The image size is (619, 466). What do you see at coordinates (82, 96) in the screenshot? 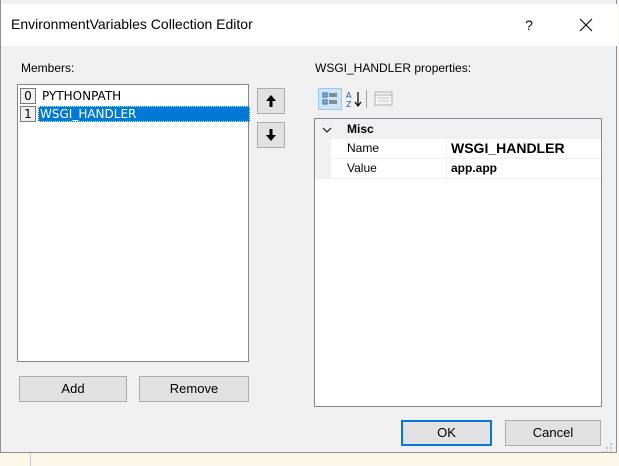
I see `member-name: PYTHONPATH` at bounding box center [82, 96].